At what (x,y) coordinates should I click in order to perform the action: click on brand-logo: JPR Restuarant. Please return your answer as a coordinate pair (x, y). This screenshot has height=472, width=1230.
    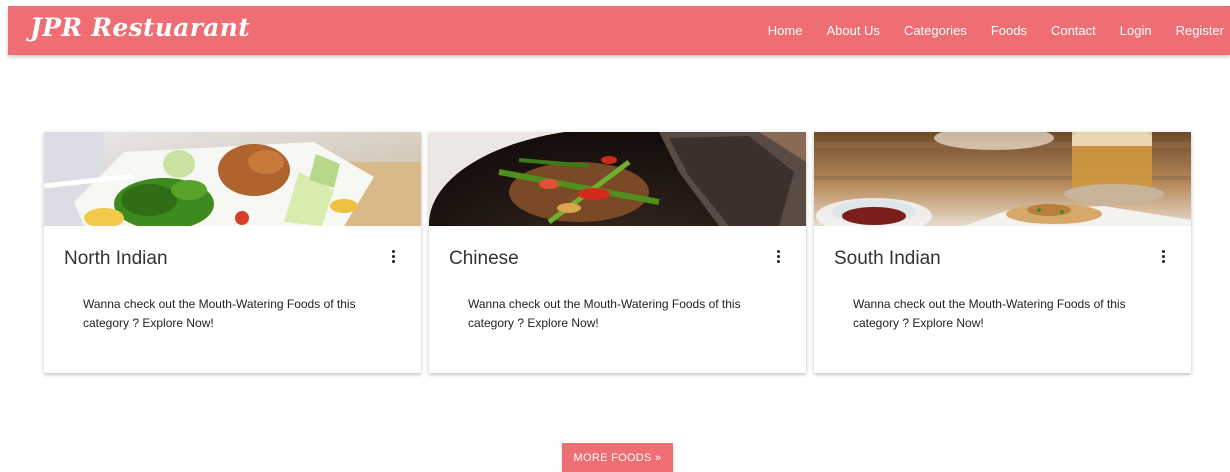
    Looking at the image, I should click on (140, 27).